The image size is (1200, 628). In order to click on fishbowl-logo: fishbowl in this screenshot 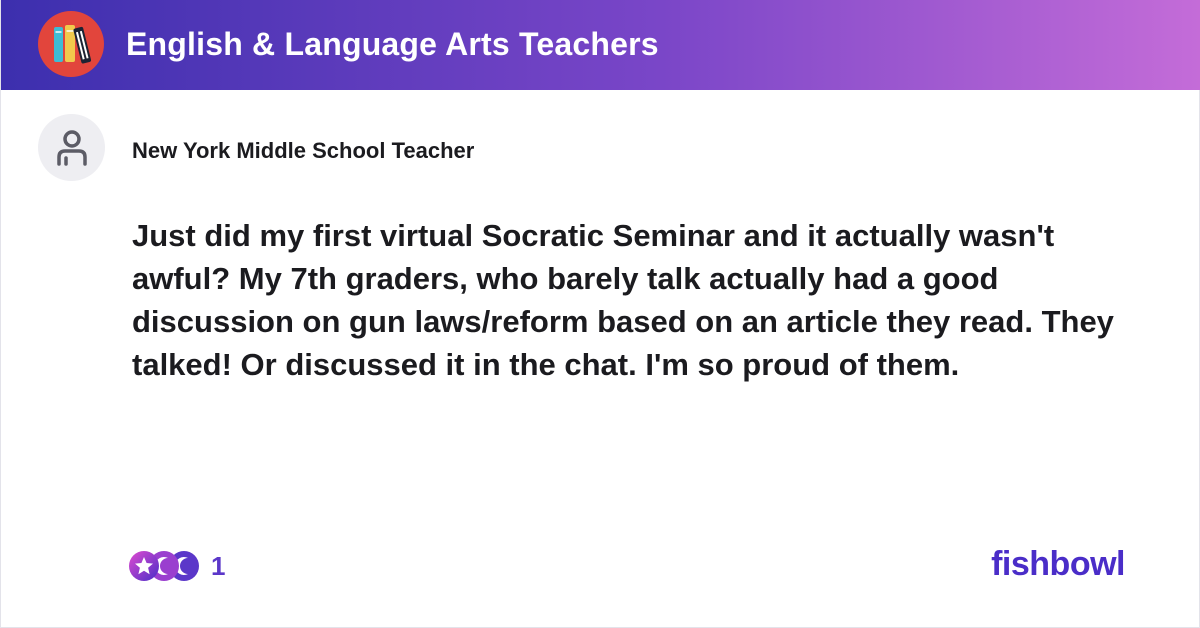, I will do `click(1058, 564)`.